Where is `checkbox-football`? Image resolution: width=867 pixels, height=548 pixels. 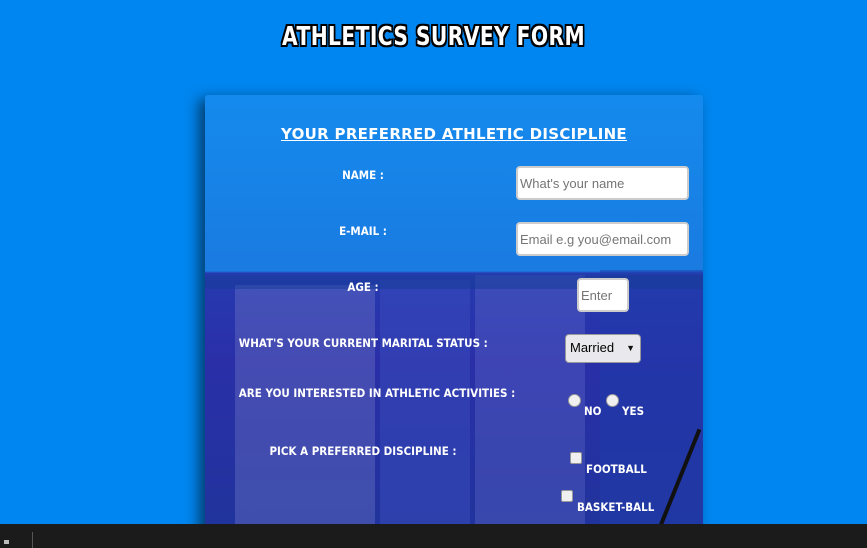
checkbox-football is located at coordinates (576, 458).